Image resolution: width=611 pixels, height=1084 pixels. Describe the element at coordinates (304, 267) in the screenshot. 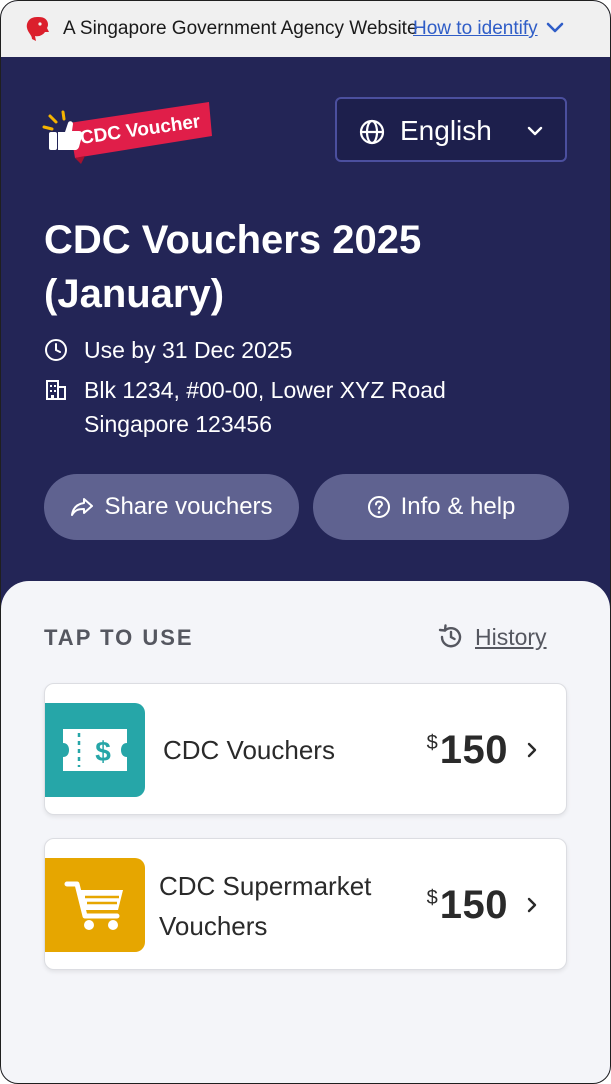

I see `page-title: CDC Vouchers 2025 (January)` at that location.